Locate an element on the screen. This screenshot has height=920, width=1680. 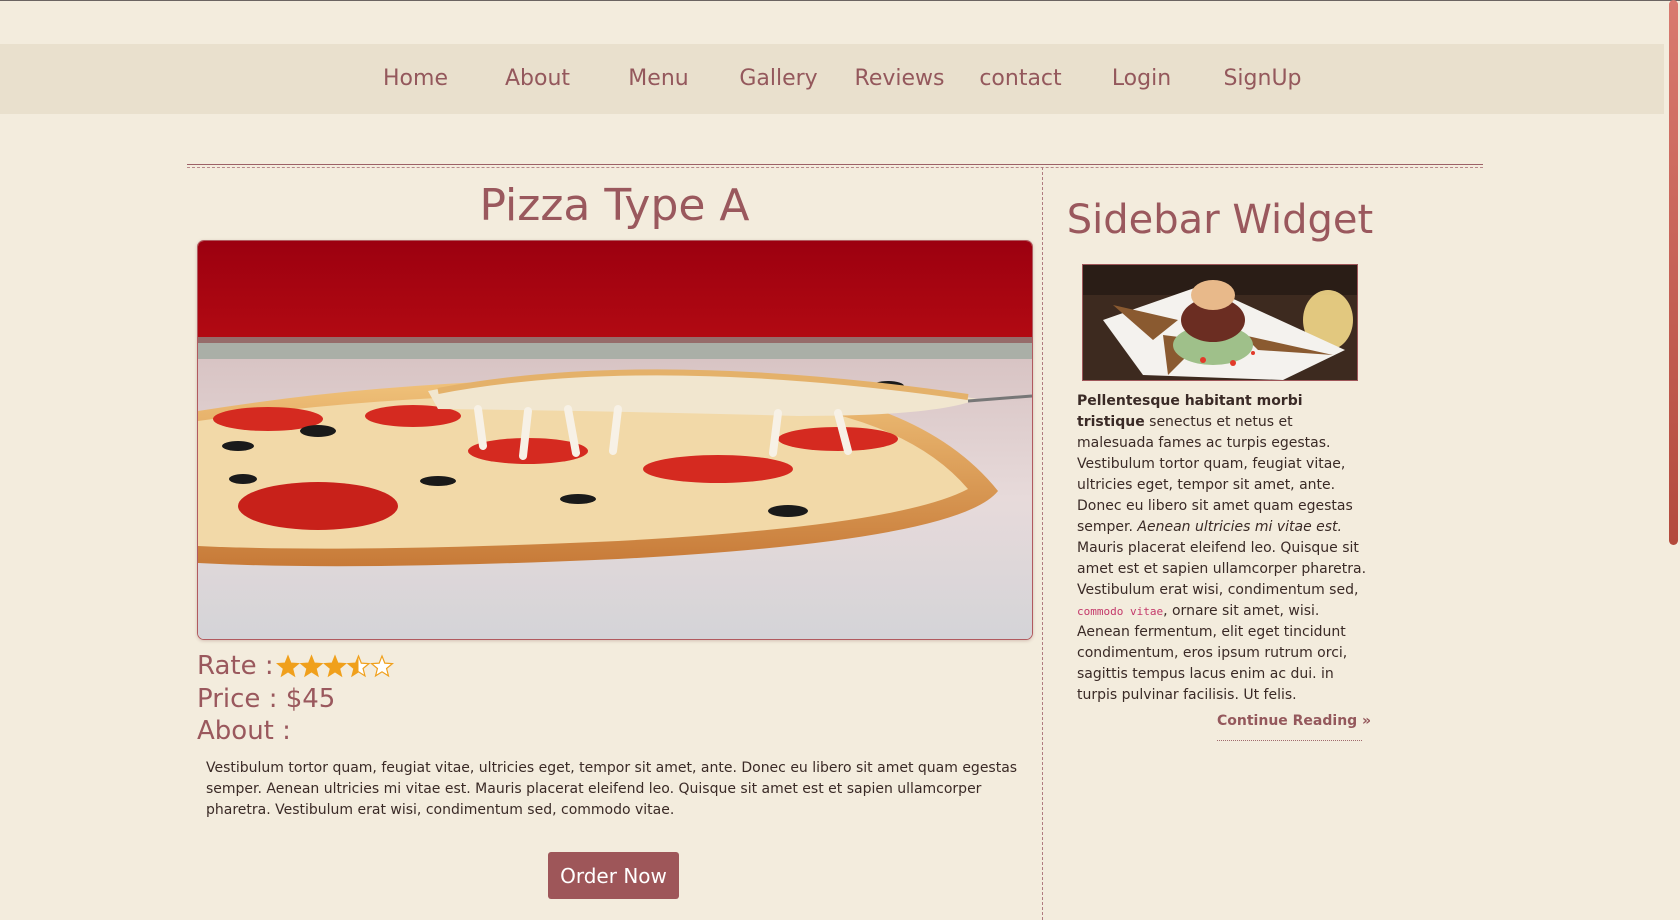
nav-reviews: Reviews is located at coordinates (899, 78).